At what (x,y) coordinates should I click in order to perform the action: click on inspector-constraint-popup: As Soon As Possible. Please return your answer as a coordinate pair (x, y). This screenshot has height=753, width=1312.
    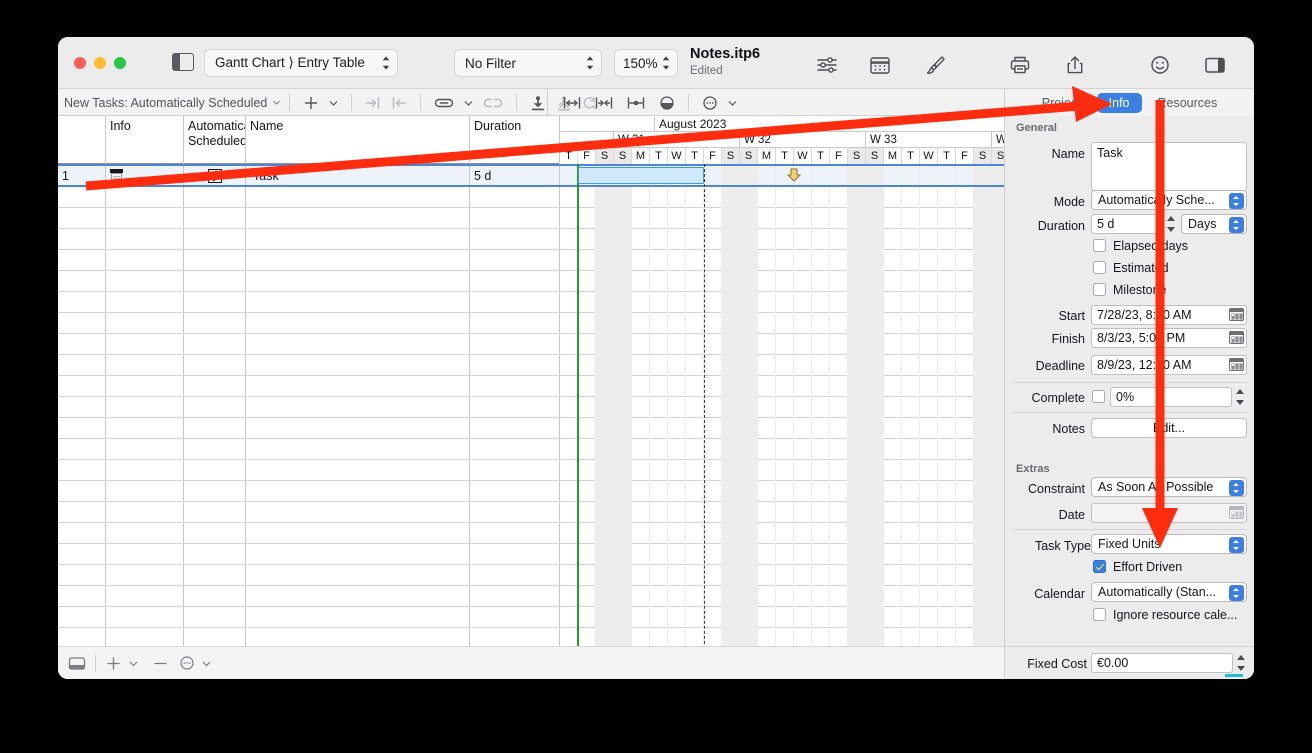
    Looking at the image, I should click on (1169, 487).